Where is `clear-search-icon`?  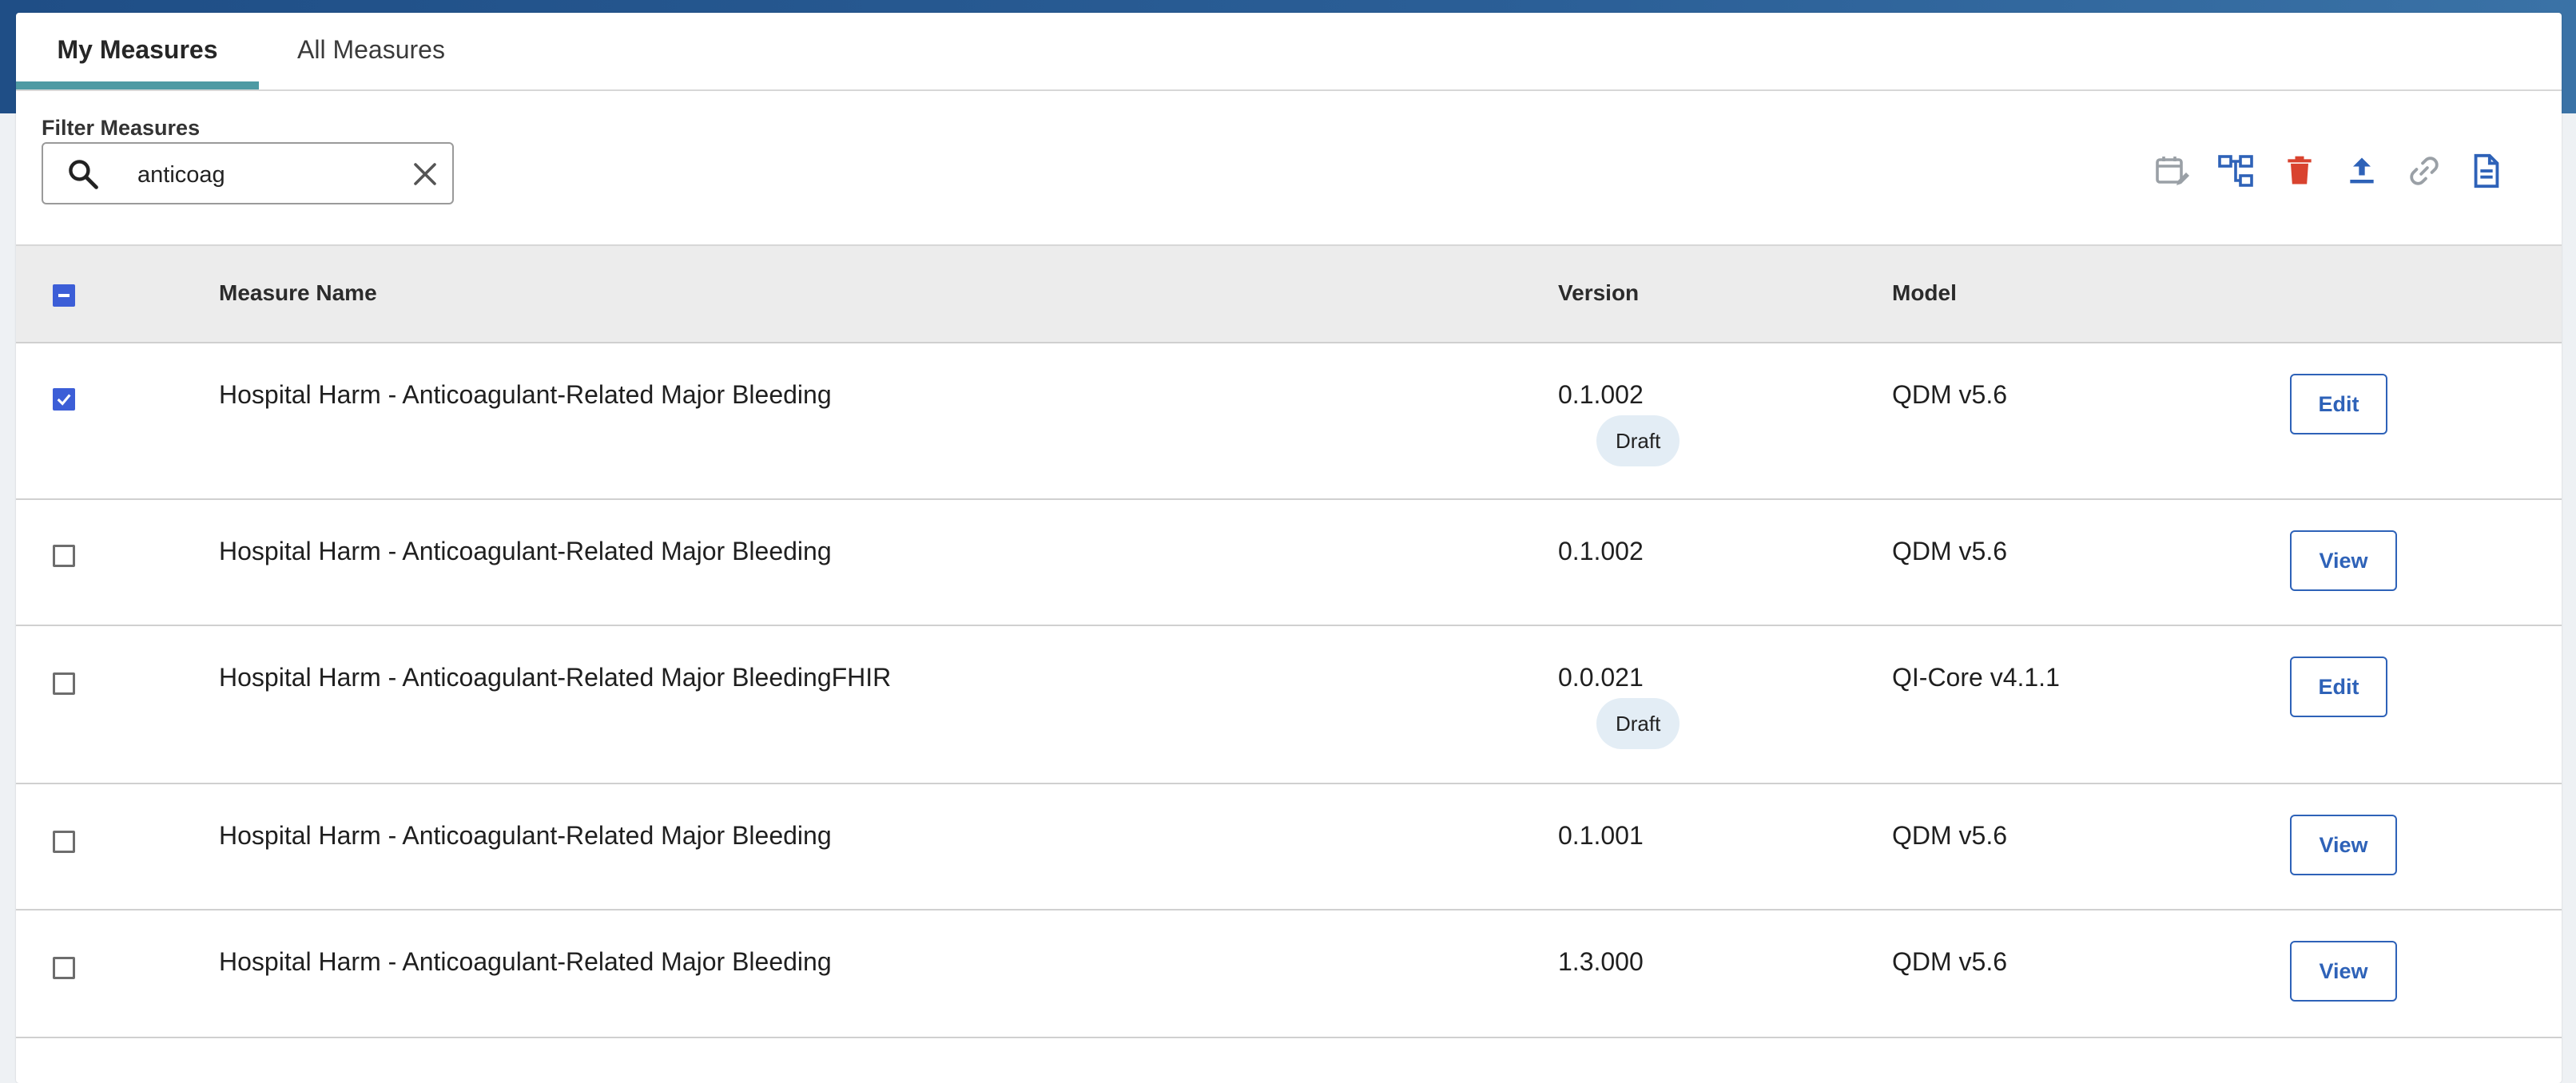 clear-search-icon is located at coordinates (425, 174).